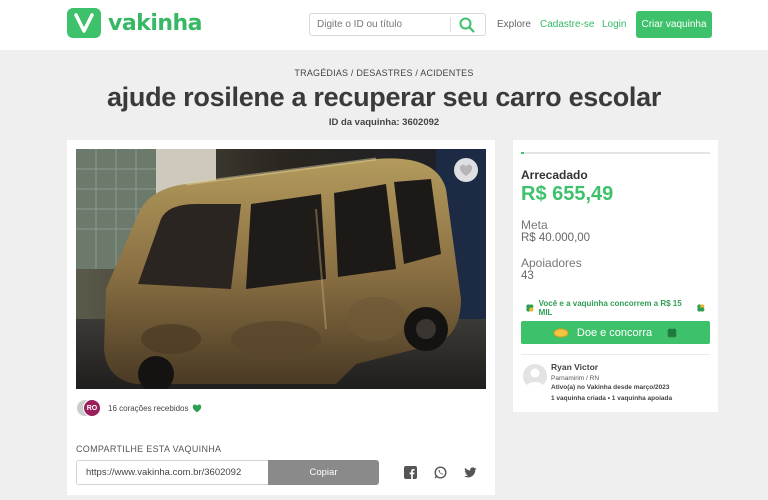  Describe the element at coordinates (615, 354) in the screenshot. I see `divider` at that location.